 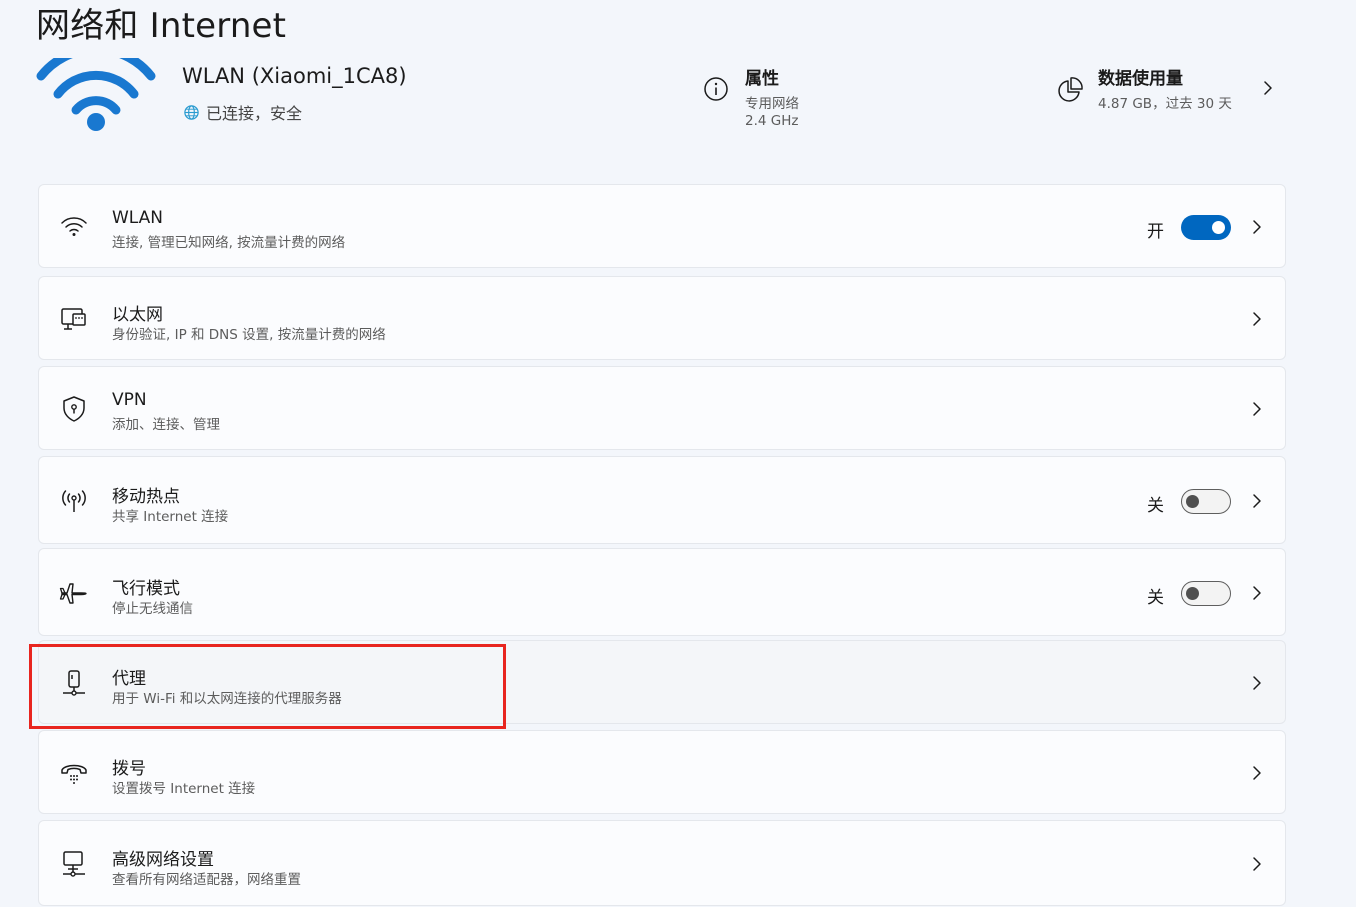 What do you see at coordinates (772, 121) in the screenshot?
I see `network-band: 2.4 GHz` at bounding box center [772, 121].